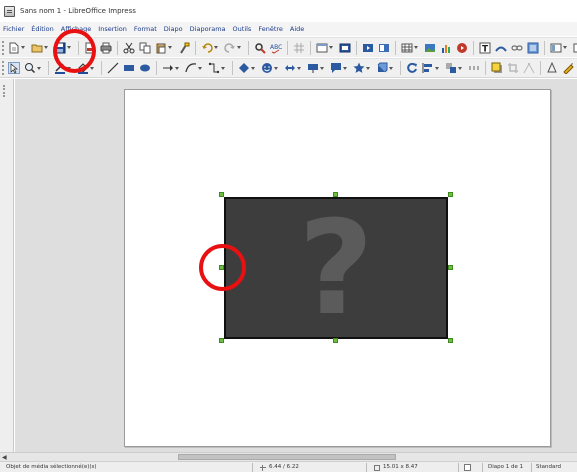 The width and height of the screenshot is (577, 472). Describe the element at coordinates (445, 47) in the screenshot. I see `chart-icon` at that location.